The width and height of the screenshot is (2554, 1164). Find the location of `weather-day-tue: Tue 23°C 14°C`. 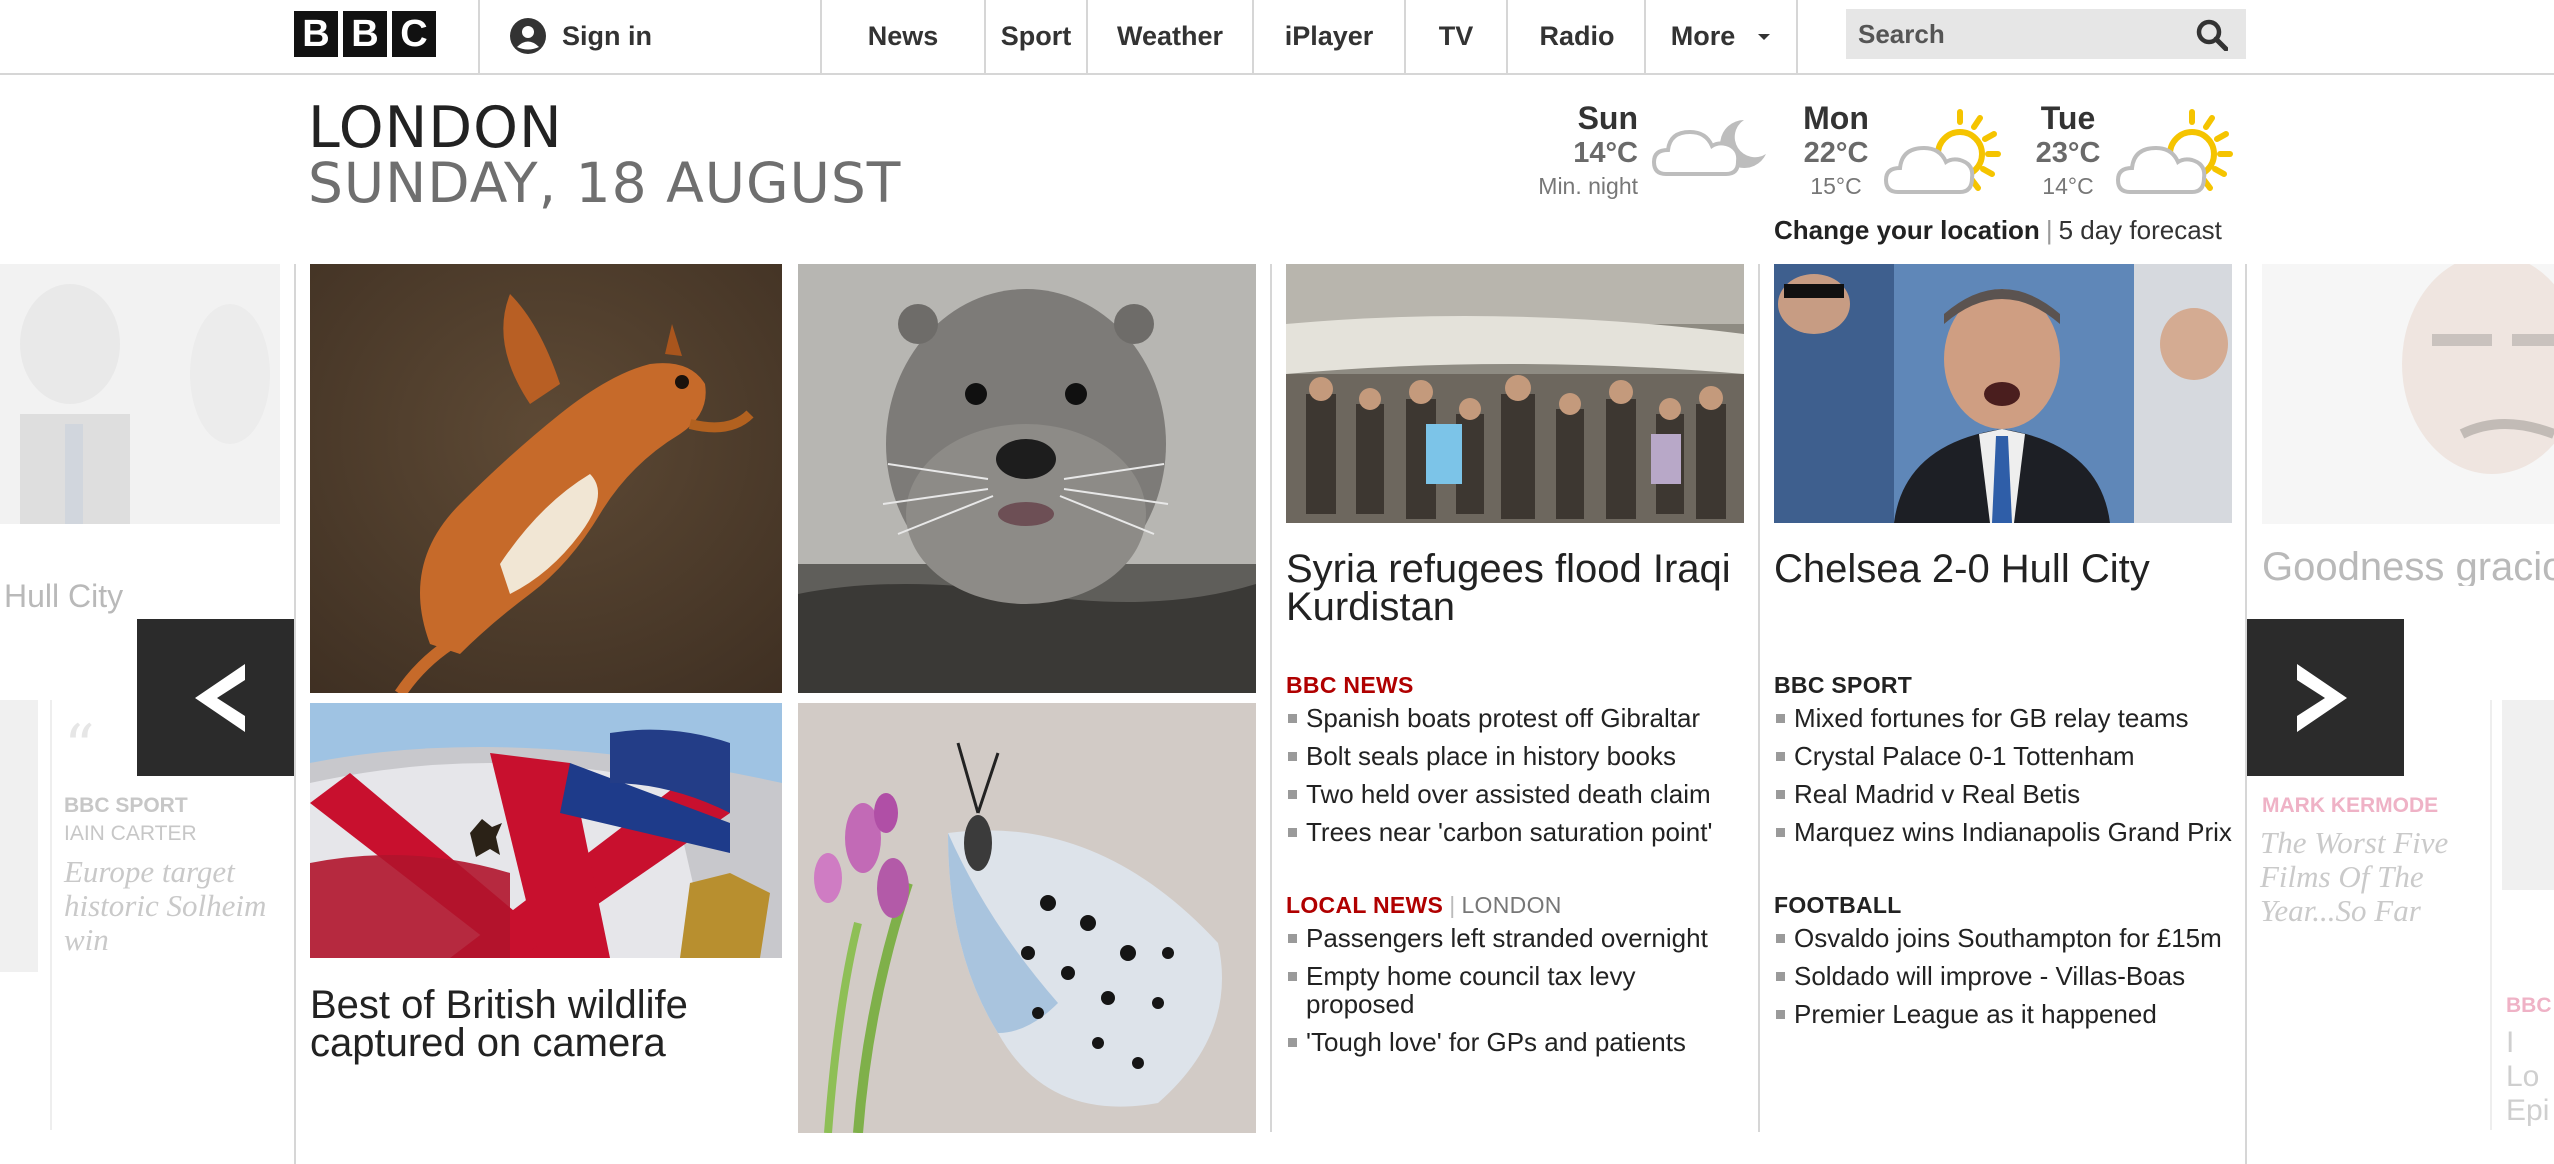

weather-day-tue: Tue 23°C 14°C is located at coordinates (2068, 150).